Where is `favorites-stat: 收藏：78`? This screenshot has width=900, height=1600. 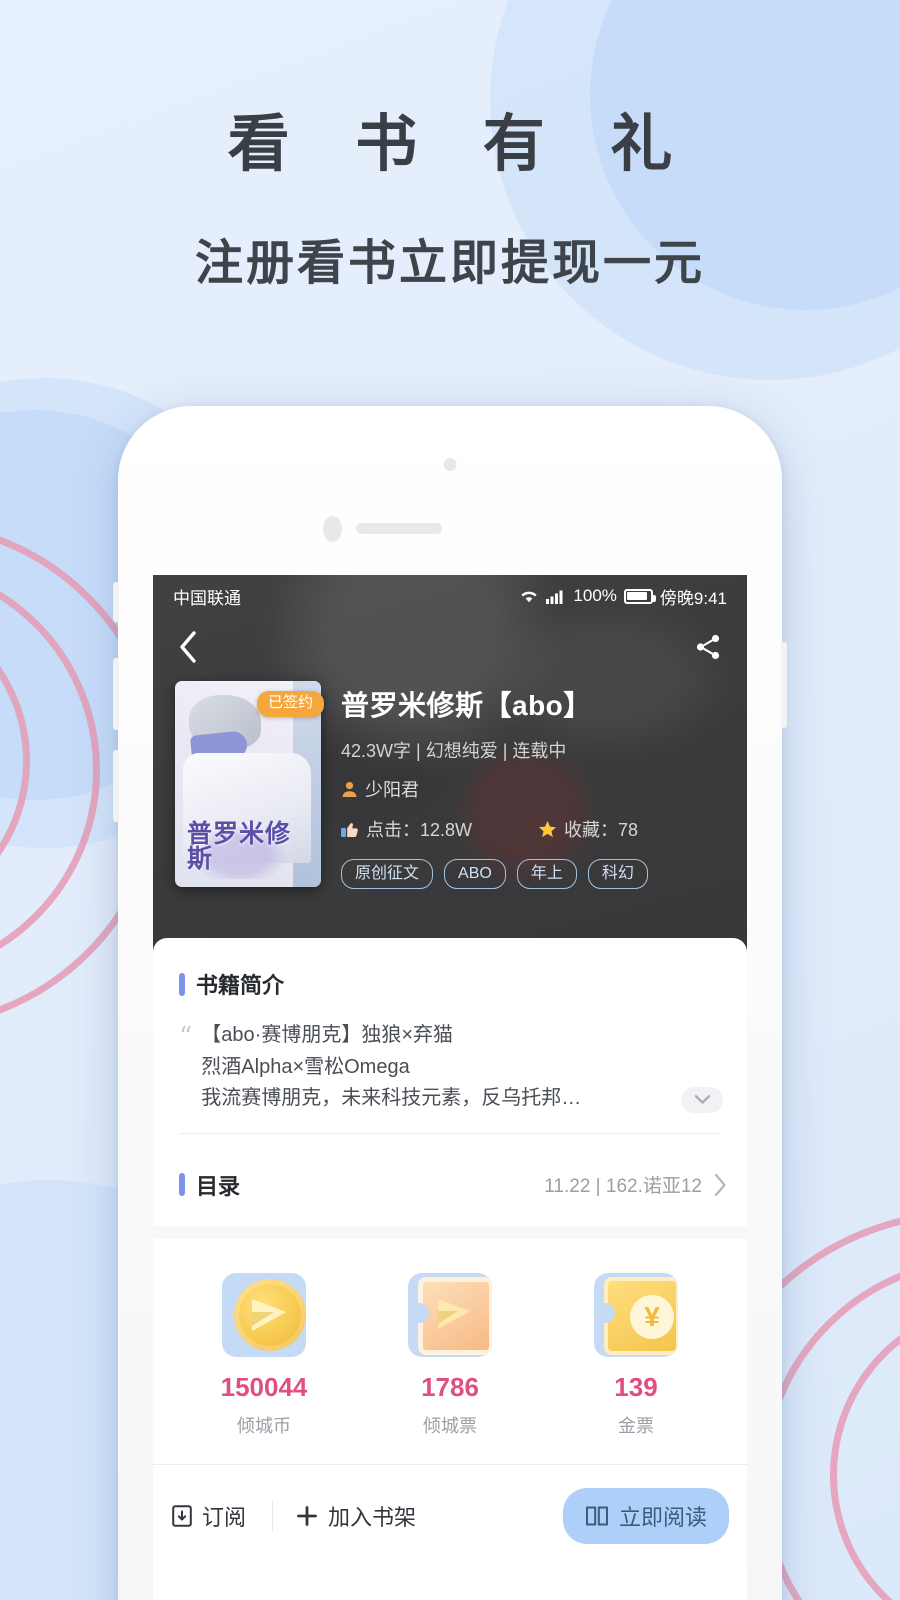 favorites-stat: 收藏：78 is located at coordinates (588, 829).